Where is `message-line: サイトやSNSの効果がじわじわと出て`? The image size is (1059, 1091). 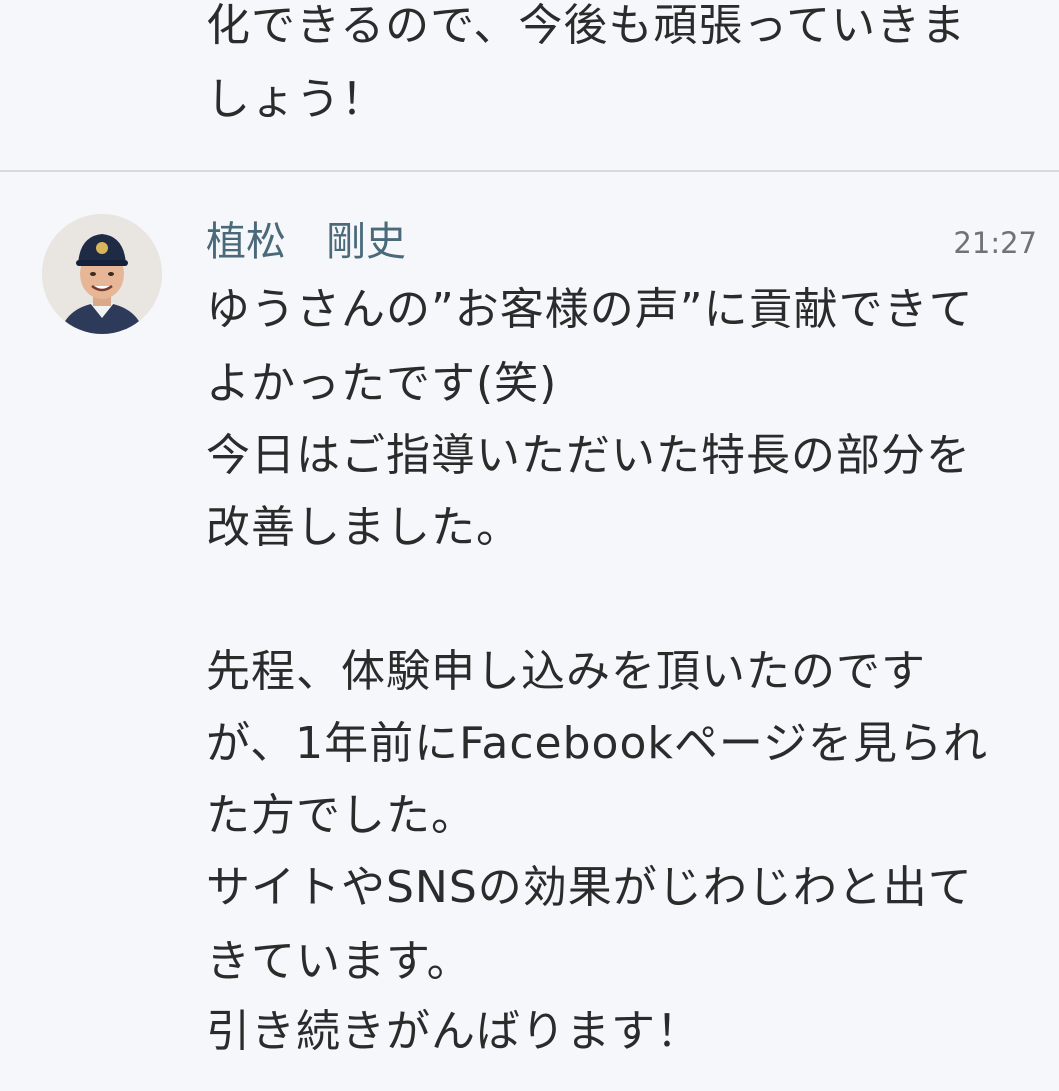
message-line: サイトやSNSの効果がじわじわと出て is located at coordinates (589, 887).